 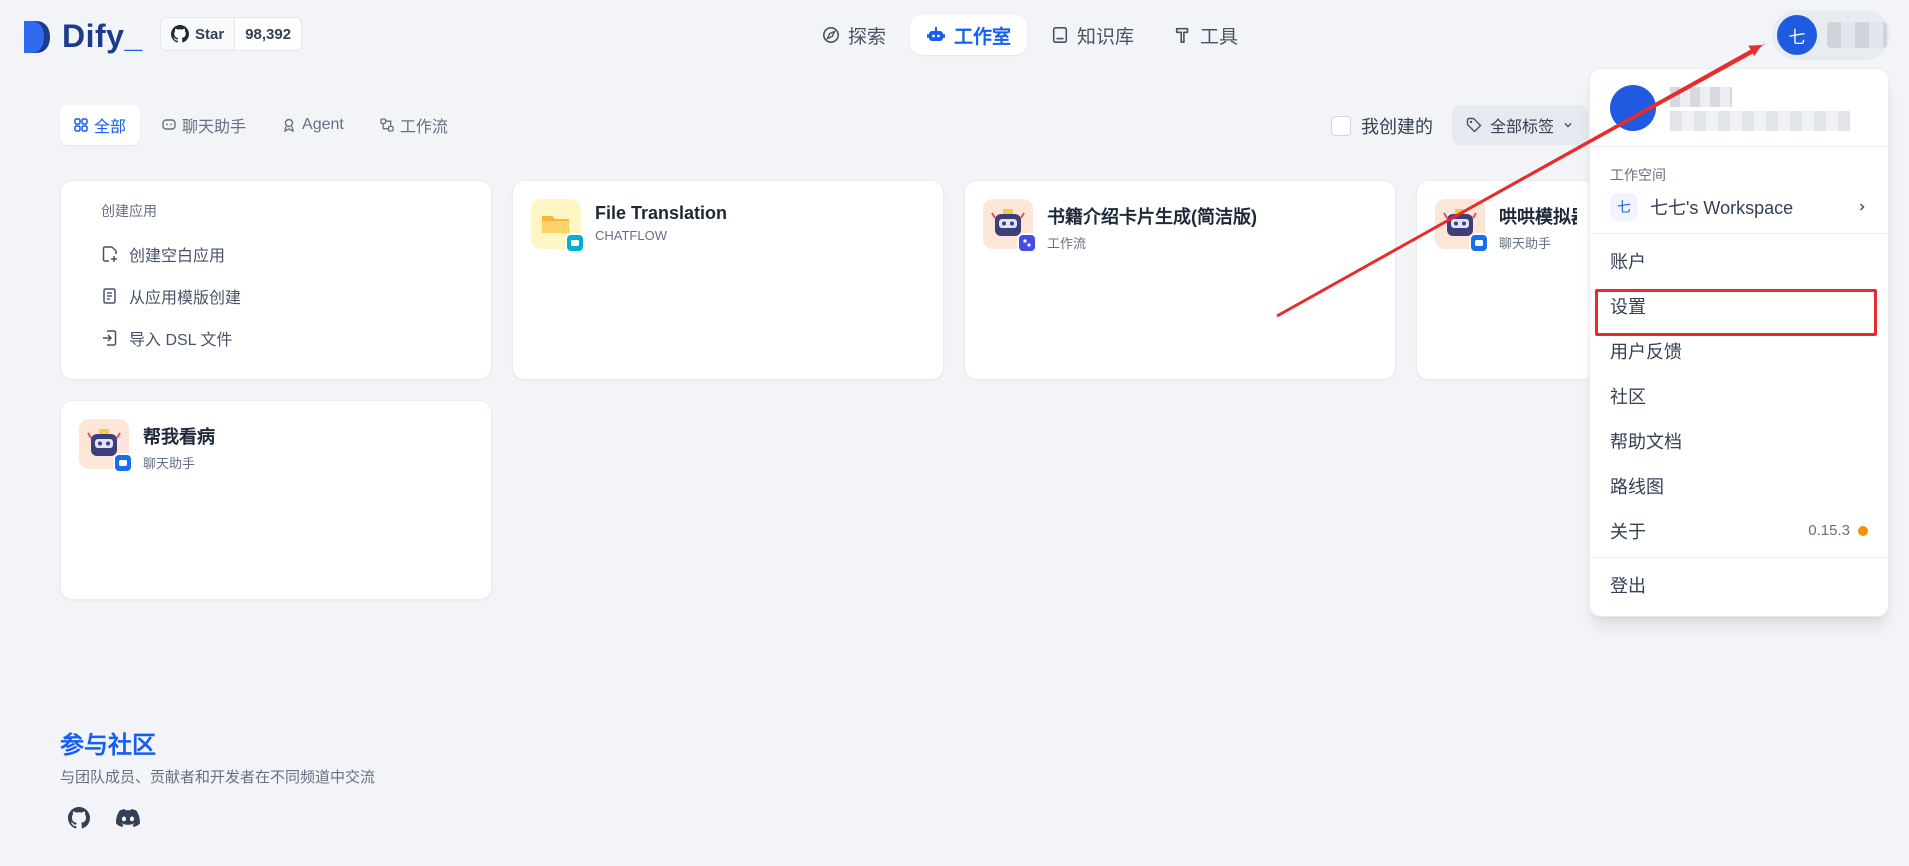 What do you see at coordinates (1030, 35) in the screenshot?
I see `main-nav: 探索 工作室 知识库 工具` at bounding box center [1030, 35].